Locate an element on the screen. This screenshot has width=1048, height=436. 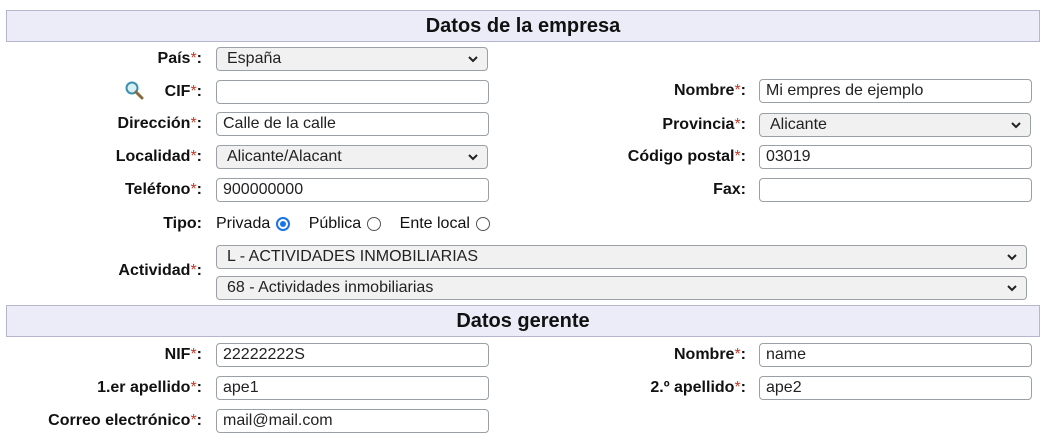
radio-button-checked is located at coordinates (283, 224).